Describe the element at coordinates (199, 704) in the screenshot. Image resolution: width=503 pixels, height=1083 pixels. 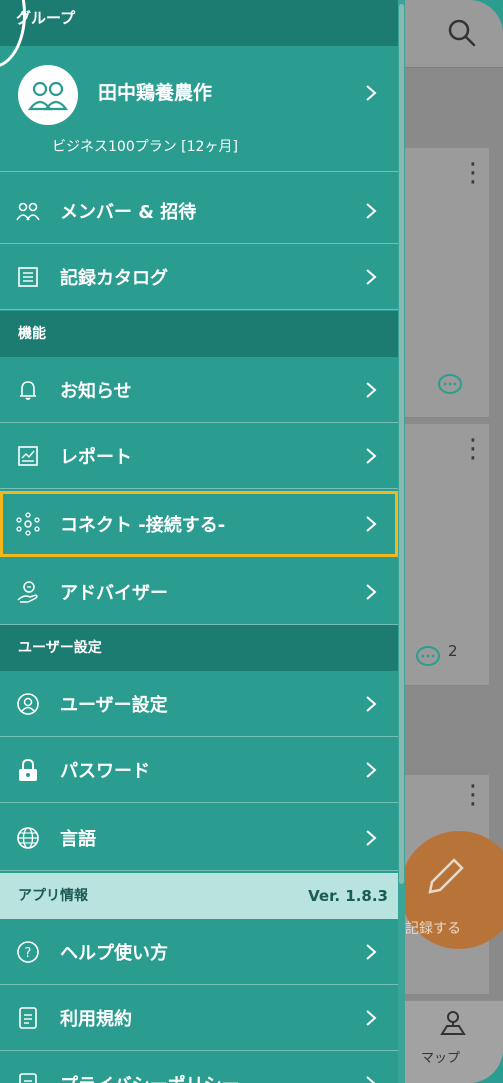
I see `menu-item-user-settings: ユーザー設定` at that location.